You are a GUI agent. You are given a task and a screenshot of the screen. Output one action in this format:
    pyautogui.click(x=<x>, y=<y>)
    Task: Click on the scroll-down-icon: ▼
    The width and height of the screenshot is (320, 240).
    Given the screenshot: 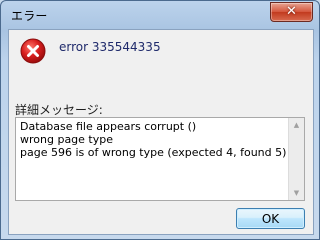 What is the action you would take?
    pyautogui.click(x=296, y=193)
    